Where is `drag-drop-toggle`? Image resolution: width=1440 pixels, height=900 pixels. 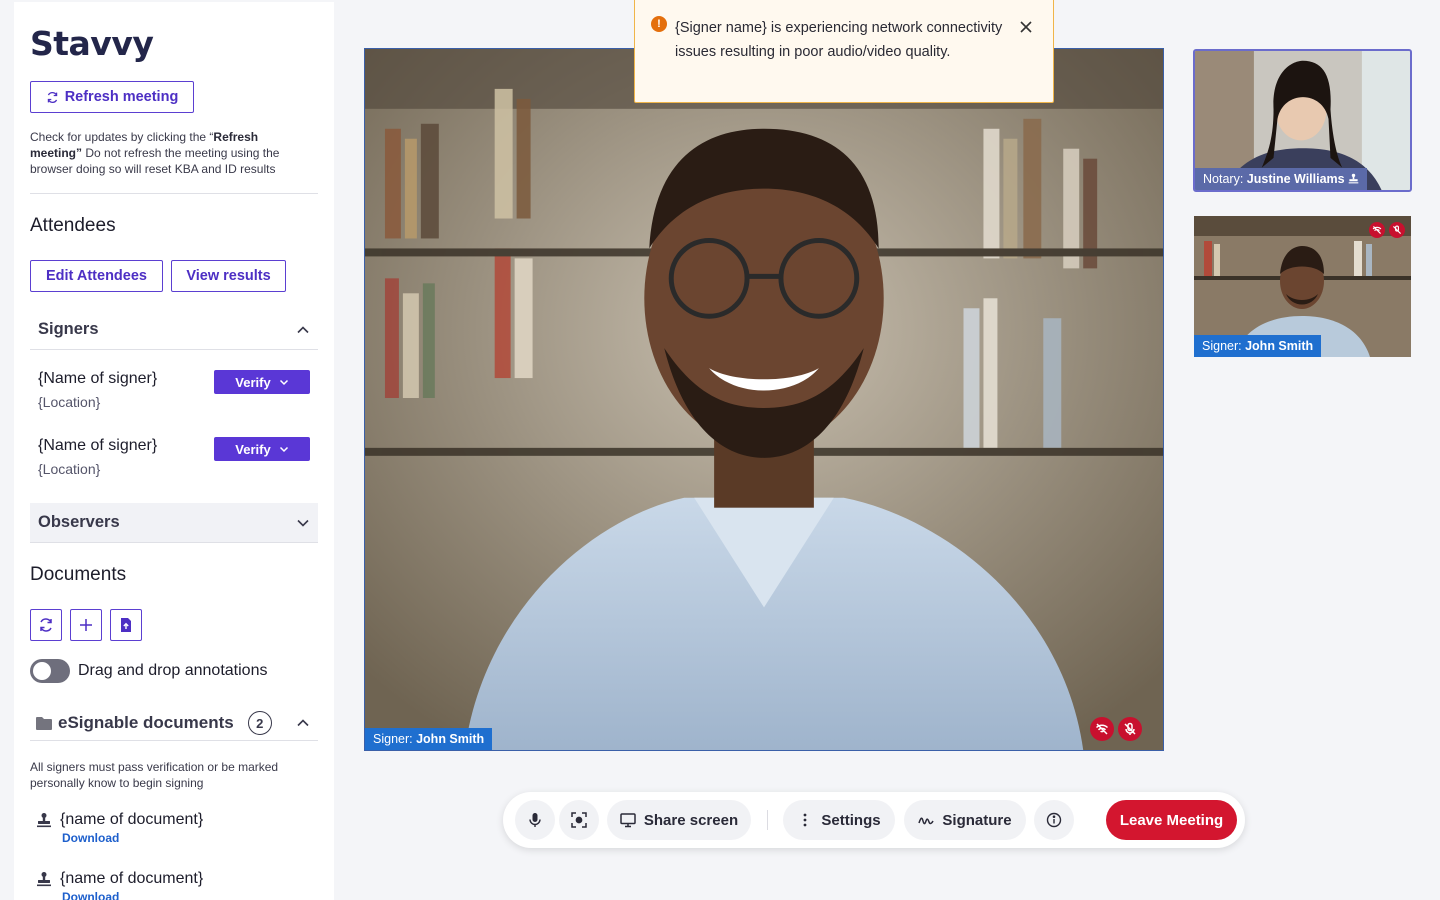
drag-drop-toggle is located at coordinates (50, 671).